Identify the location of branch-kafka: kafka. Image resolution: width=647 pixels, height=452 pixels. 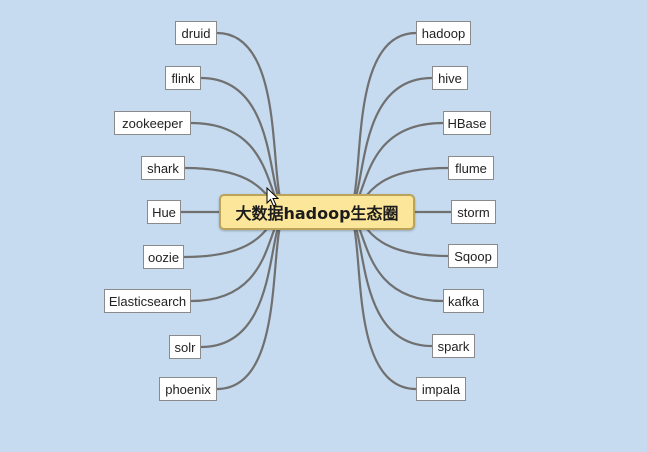
(463, 301).